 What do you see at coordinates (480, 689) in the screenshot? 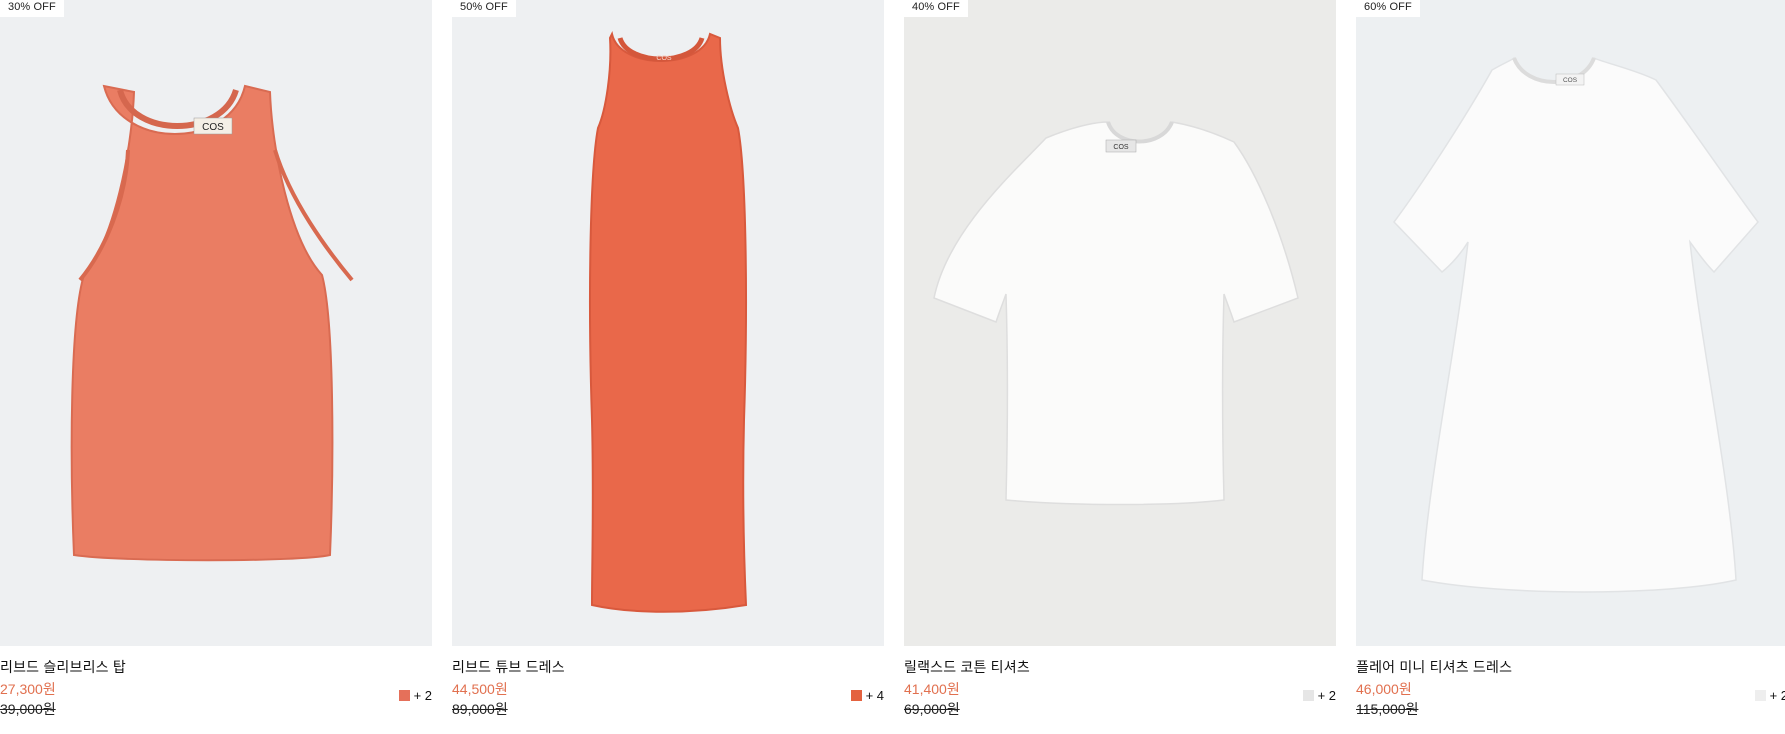
I see `sale-price: 44,500원` at bounding box center [480, 689].